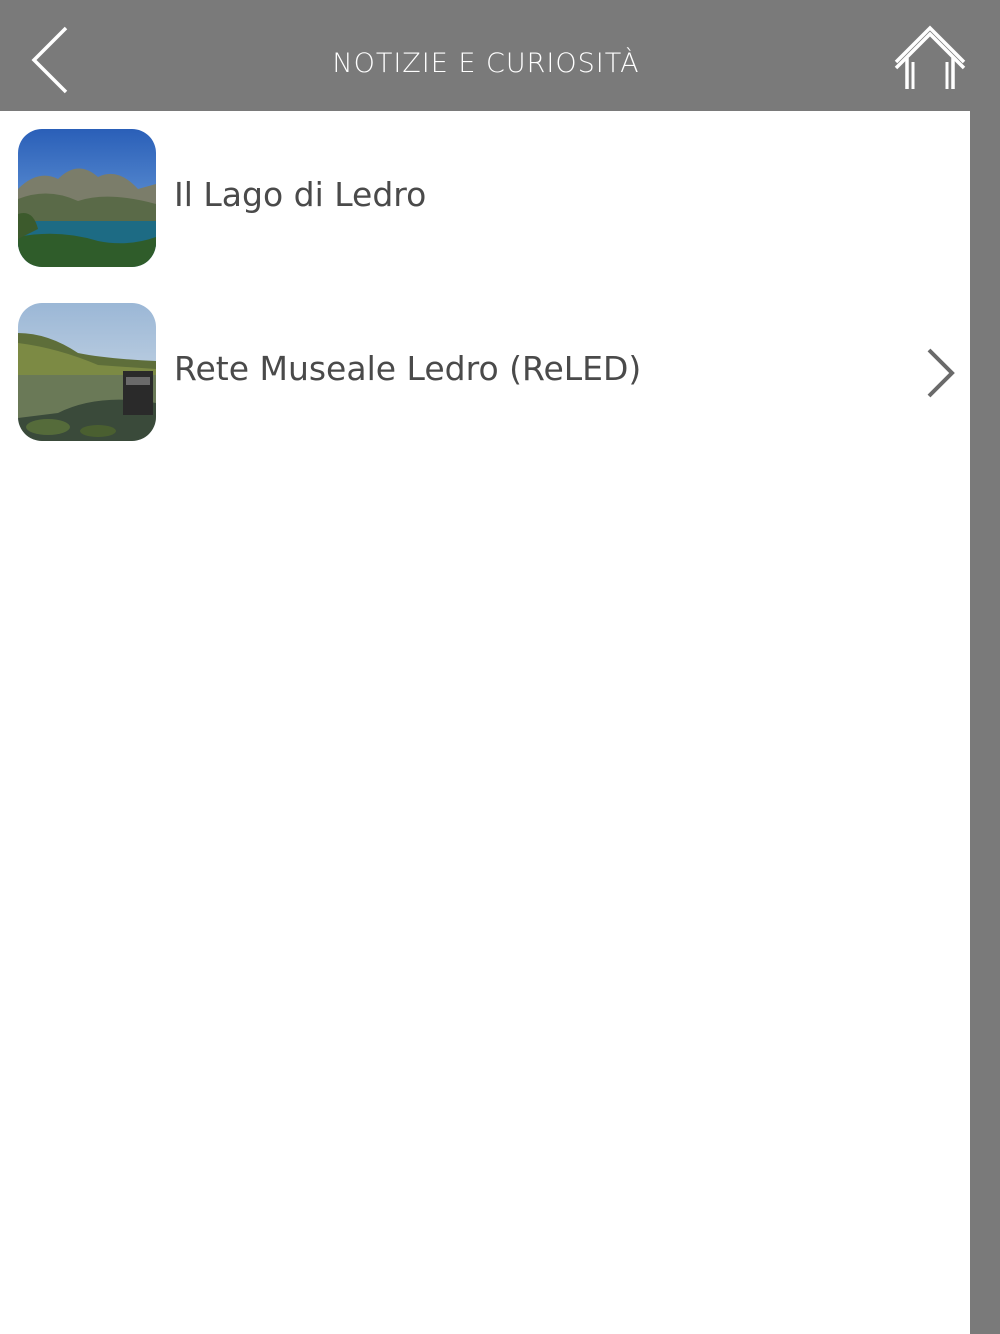 Image resolution: width=1000 pixels, height=1334 pixels. Describe the element at coordinates (300, 194) in the screenshot. I see `list-item-label: Il Lago di Ledro` at that location.